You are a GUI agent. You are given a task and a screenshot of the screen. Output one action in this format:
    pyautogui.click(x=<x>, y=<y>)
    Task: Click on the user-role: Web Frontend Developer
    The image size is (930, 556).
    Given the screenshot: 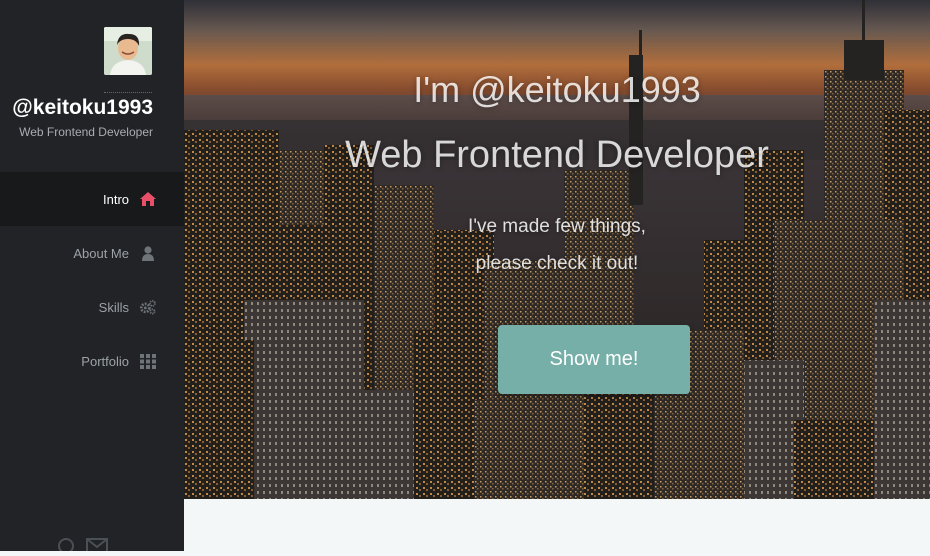 What is the action you would take?
    pyautogui.click(x=86, y=132)
    